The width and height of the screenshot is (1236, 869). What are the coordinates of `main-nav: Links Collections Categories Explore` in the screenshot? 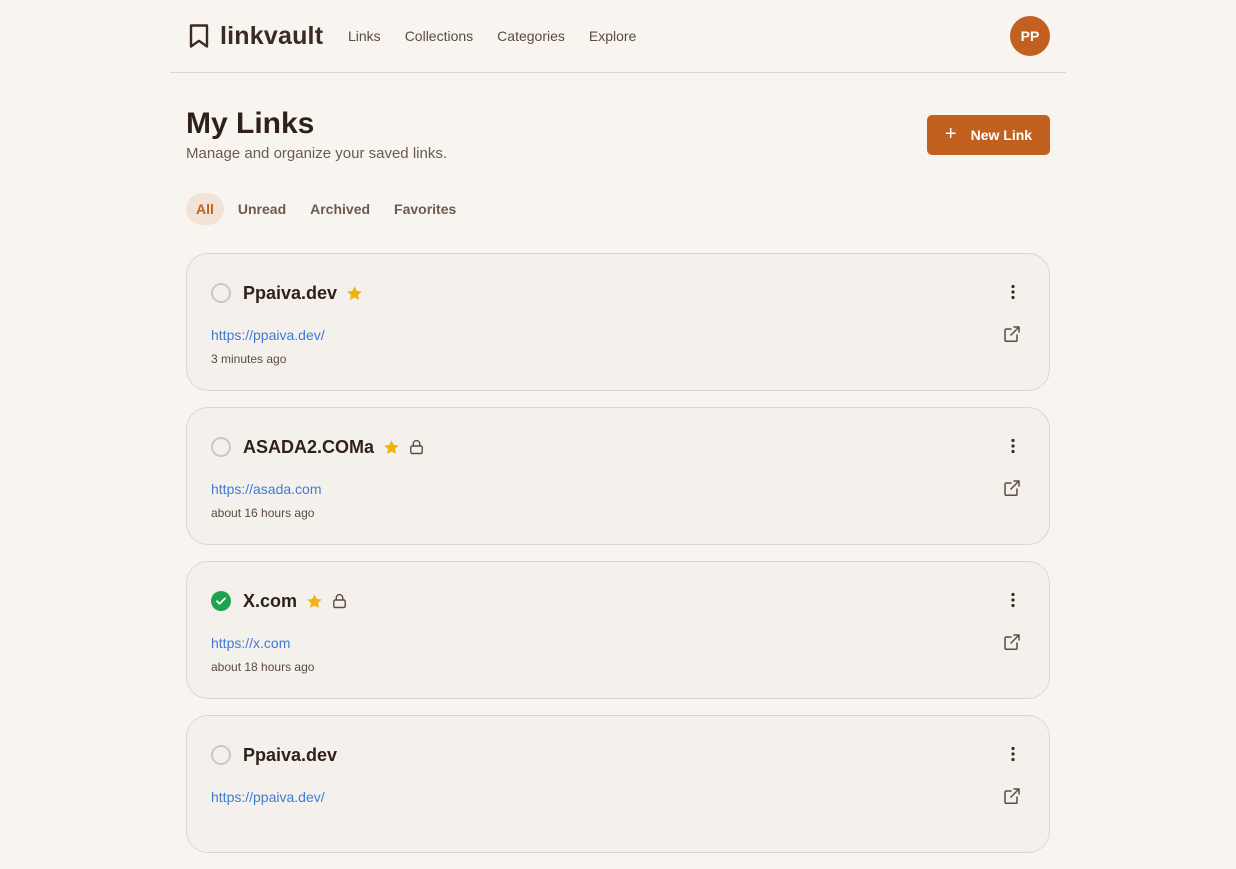 It's located at (492, 36).